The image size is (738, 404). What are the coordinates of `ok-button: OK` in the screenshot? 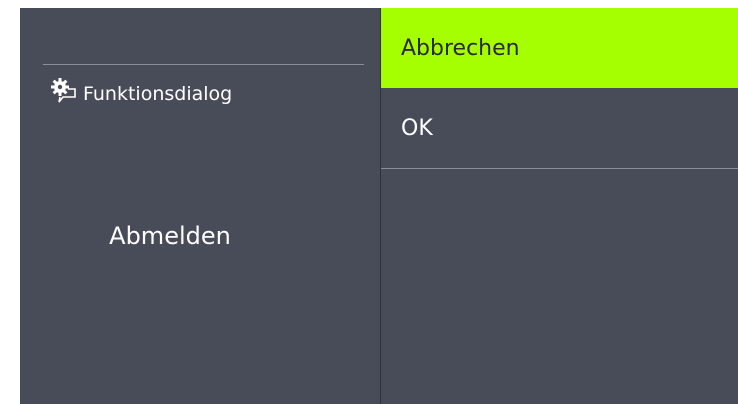 It's located at (559, 128).